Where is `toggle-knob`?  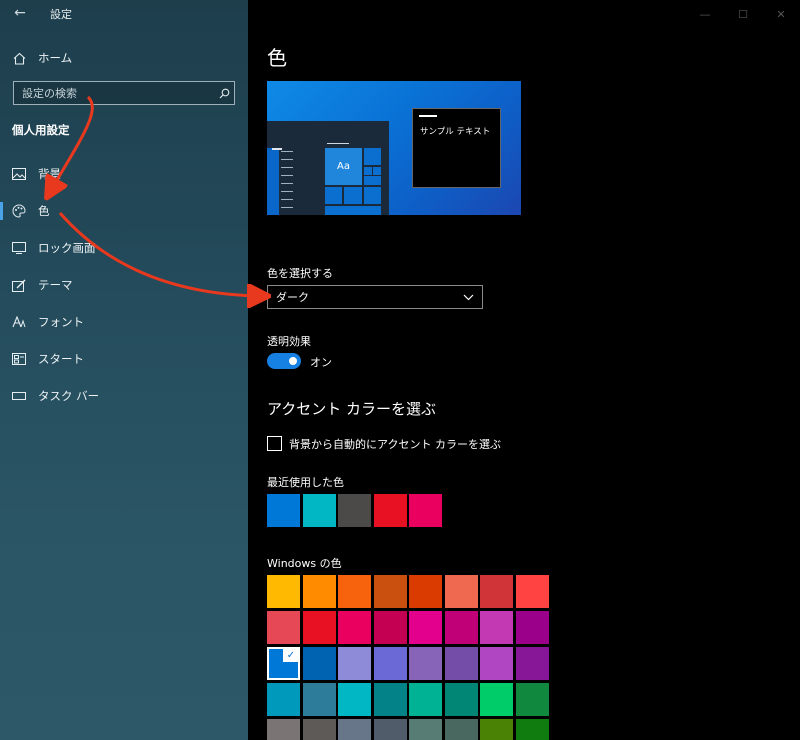 toggle-knob is located at coordinates (293, 361).